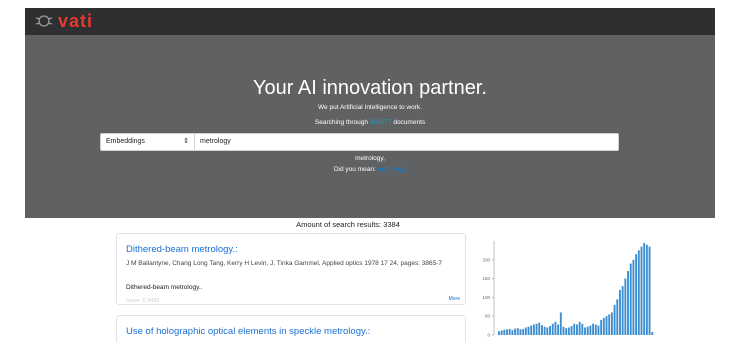 The image size is (737, 342). I want to click on top-navbar: vati, so click(370, 21).